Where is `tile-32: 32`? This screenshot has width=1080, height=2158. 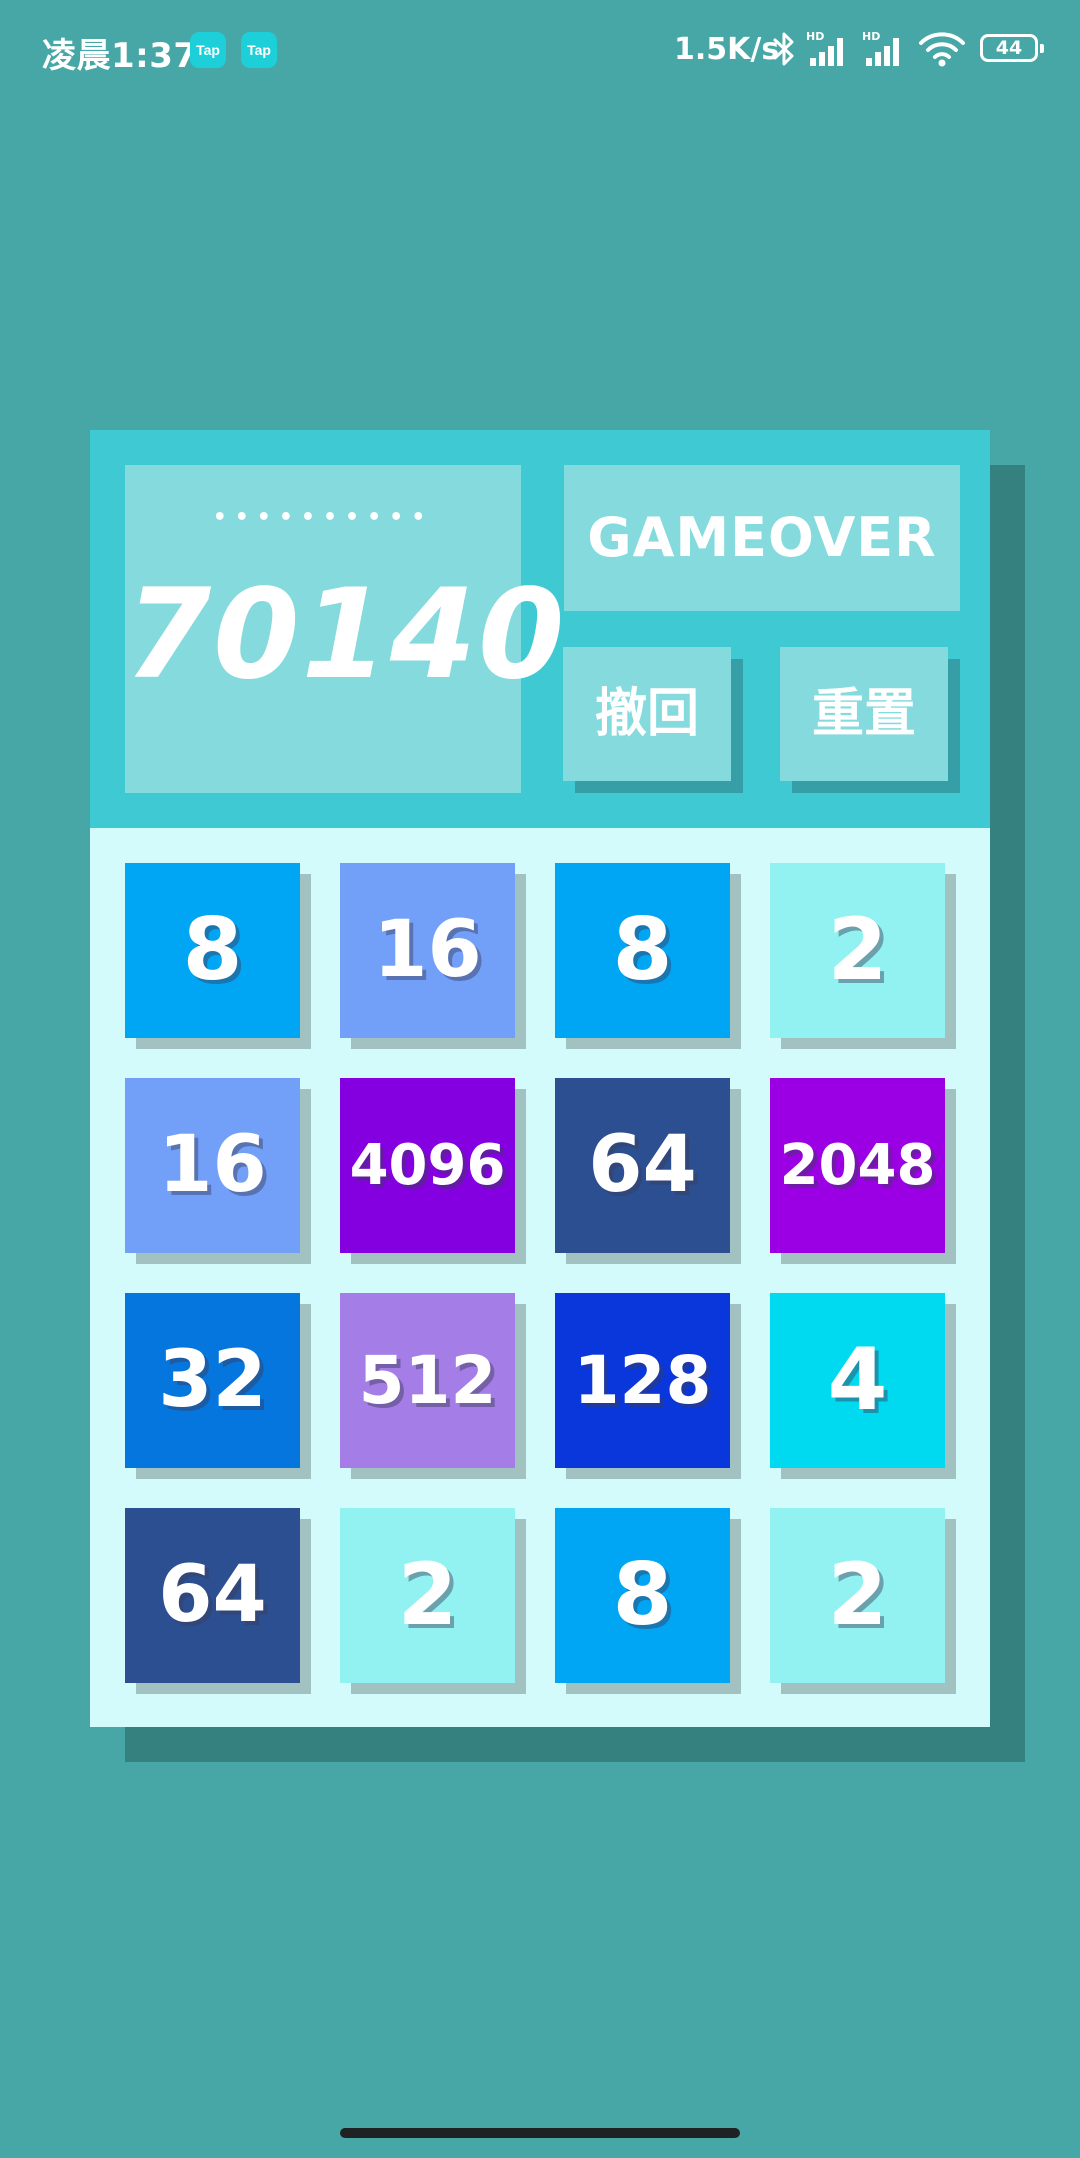 tile-32: 32 is located at coordinates (212, 1380).